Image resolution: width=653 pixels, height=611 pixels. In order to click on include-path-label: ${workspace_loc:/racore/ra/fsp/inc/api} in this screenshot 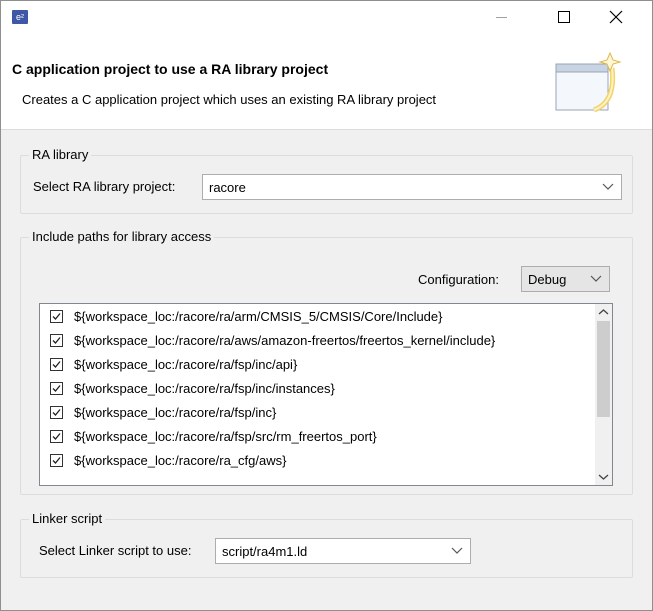, I will do `click(186, 364)`.